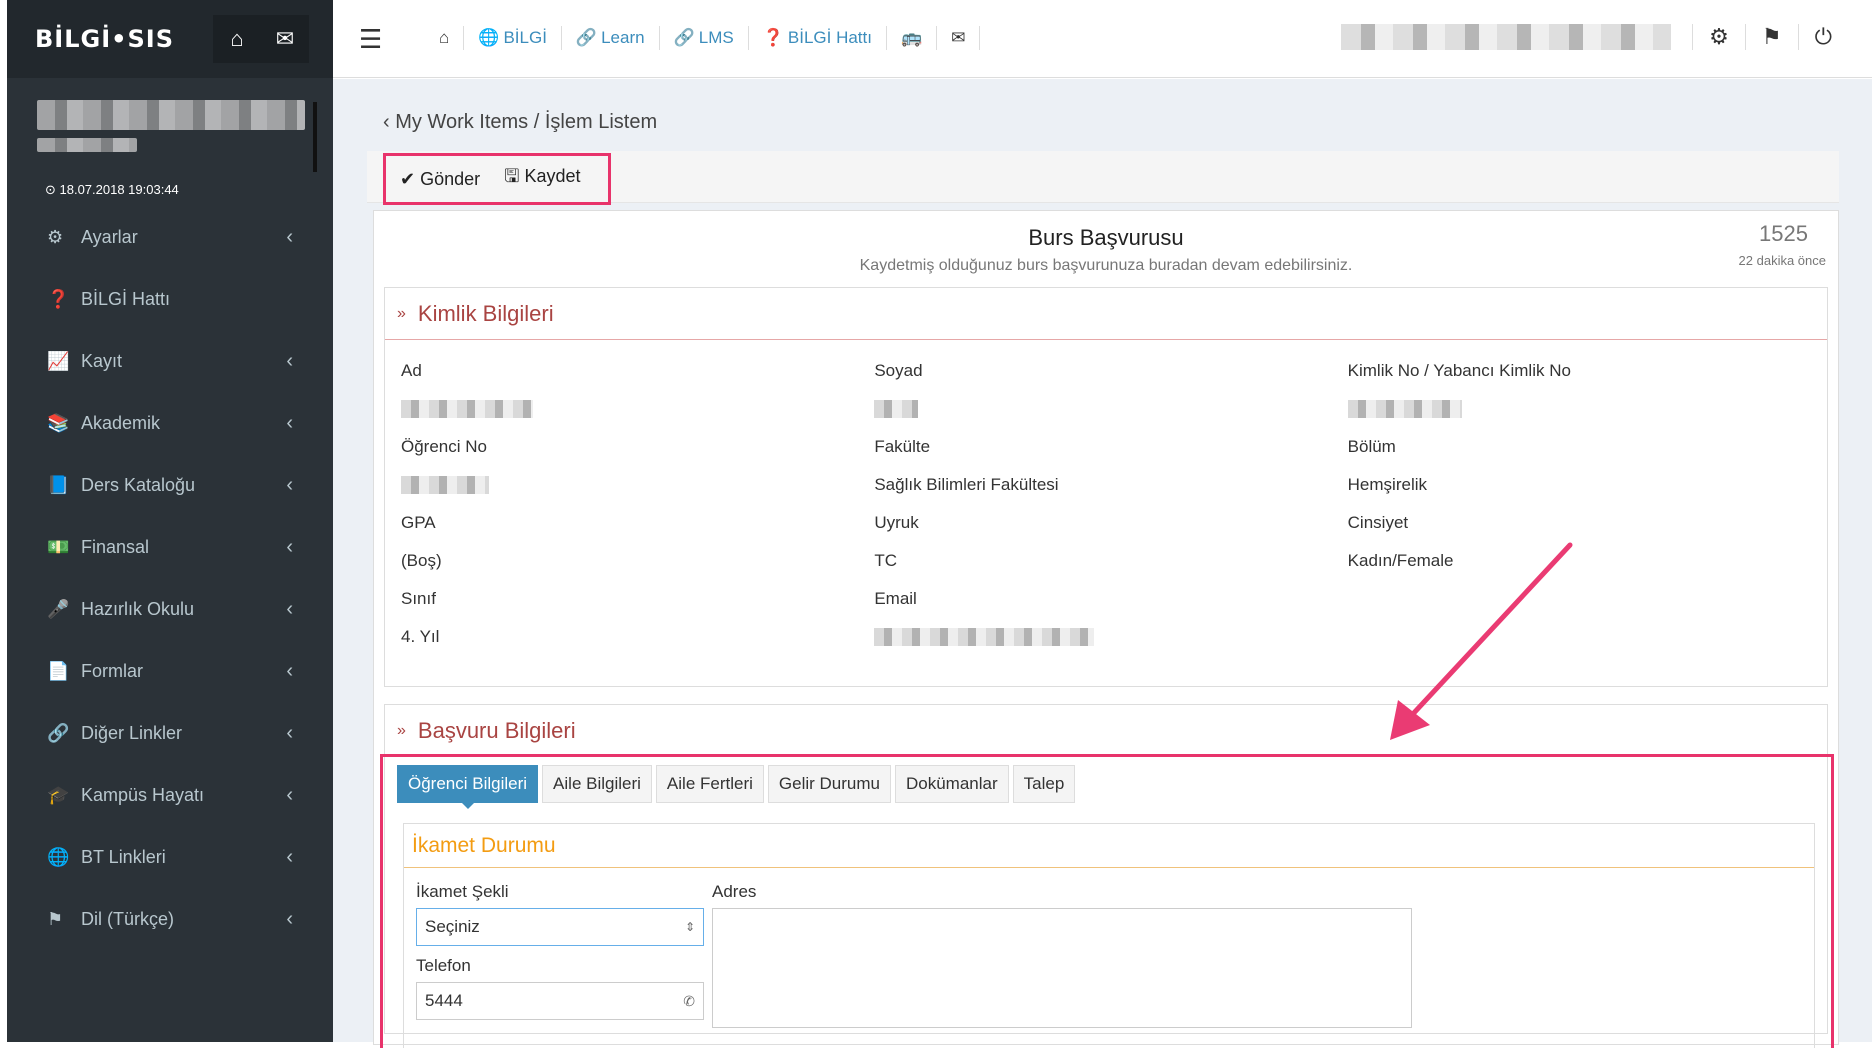  What do you see at coordinates (58, 794) in the screenshot?
I see `graduation-icon: 🎓` at bounding box center [58, 794].